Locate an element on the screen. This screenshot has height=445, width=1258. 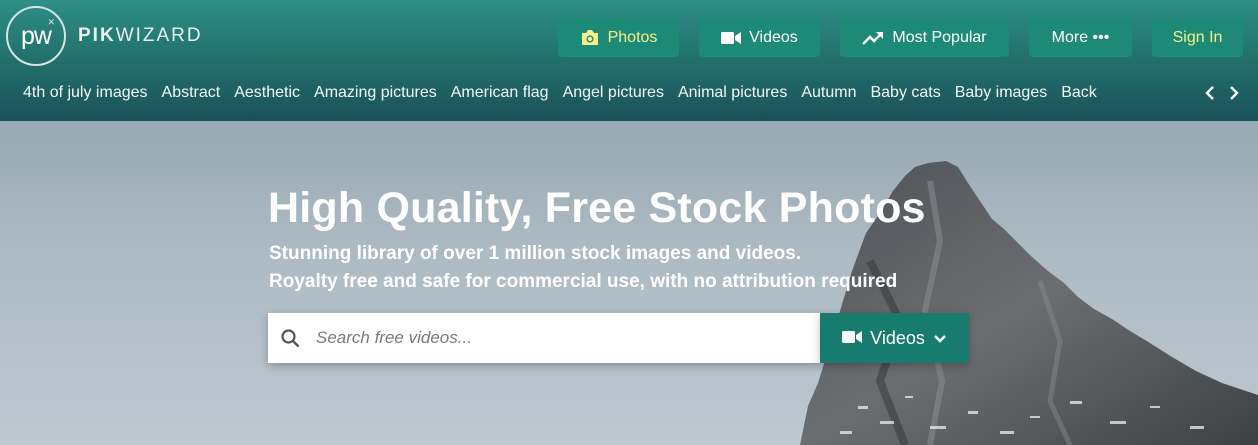
camera-icon is located at coordinates (590, 37).